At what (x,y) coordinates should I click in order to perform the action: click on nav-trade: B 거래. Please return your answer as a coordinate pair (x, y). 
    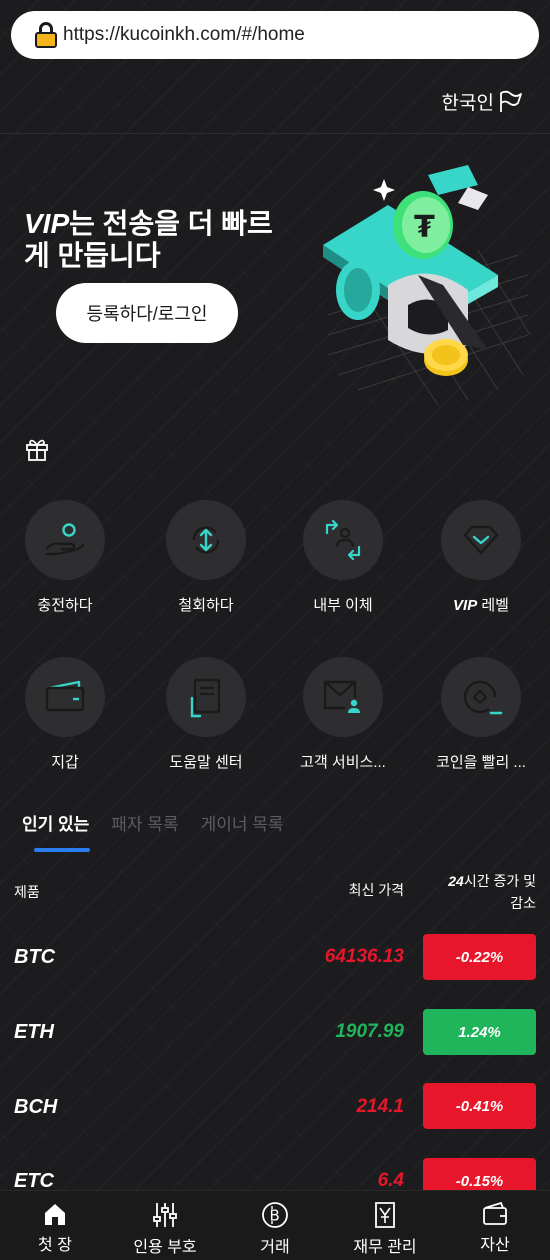
    Looking at the image, I should click on (275, 1225).